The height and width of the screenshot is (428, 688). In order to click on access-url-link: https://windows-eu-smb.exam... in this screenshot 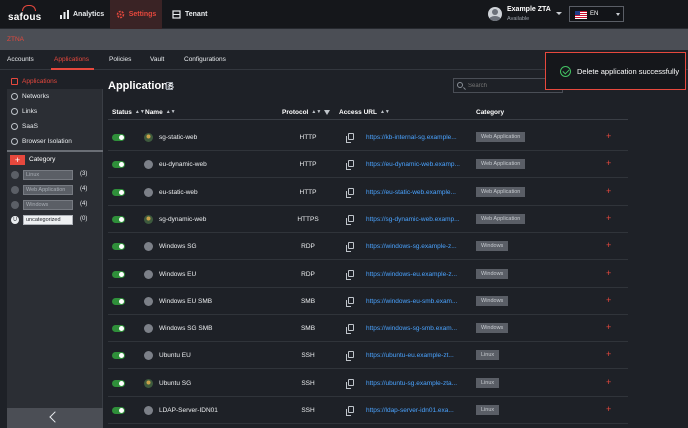, I will do `click(415, 301)`.